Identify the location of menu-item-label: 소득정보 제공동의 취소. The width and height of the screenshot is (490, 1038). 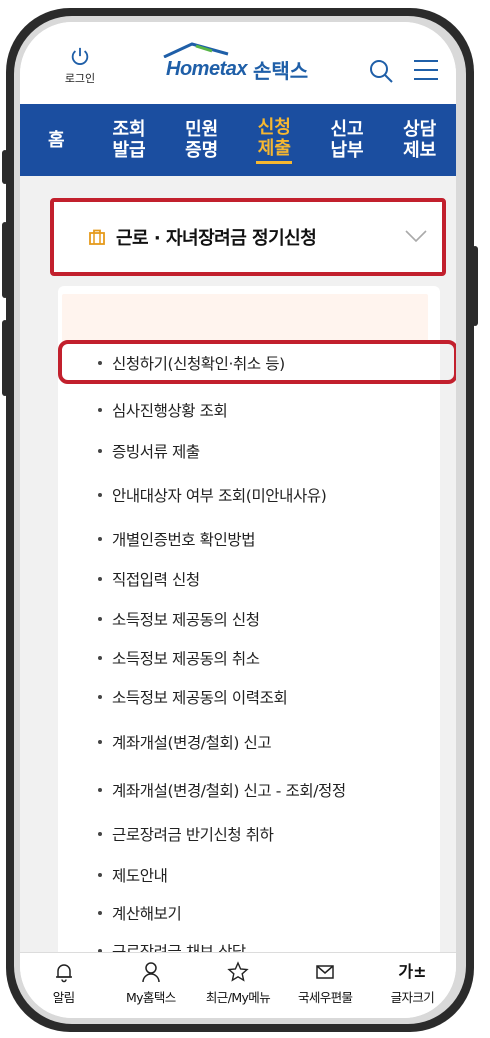
(186, 659).